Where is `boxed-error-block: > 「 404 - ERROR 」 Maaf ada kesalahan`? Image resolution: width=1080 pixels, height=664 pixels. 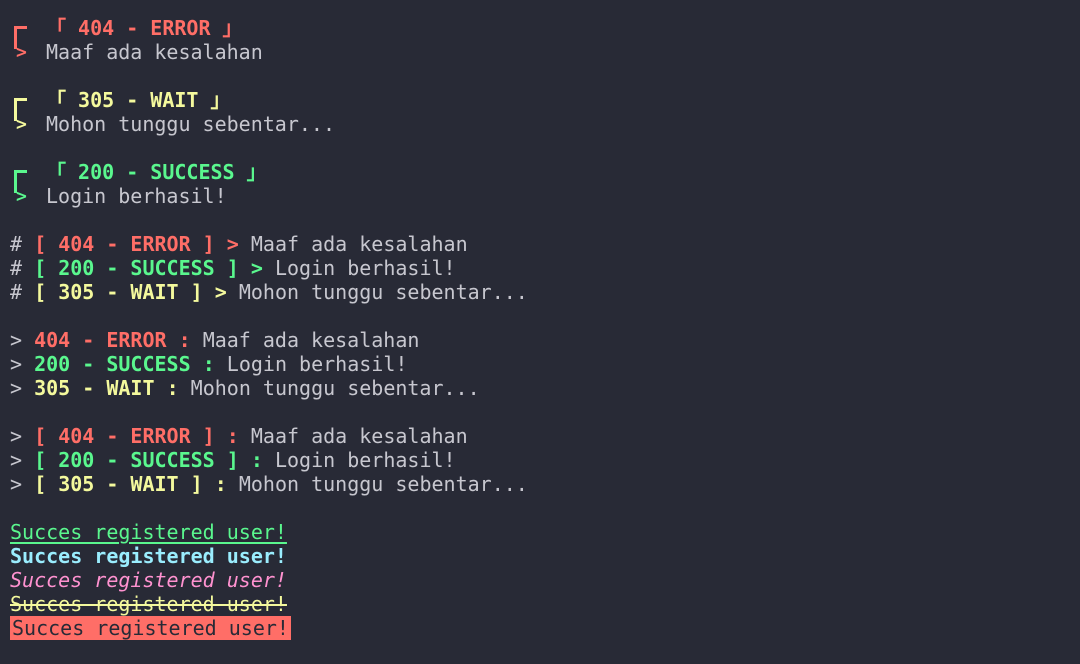
boxed-error-block: > 「 404 - ERROR 」 Maaf ada kesalahan is located at coordinates (210, 39).